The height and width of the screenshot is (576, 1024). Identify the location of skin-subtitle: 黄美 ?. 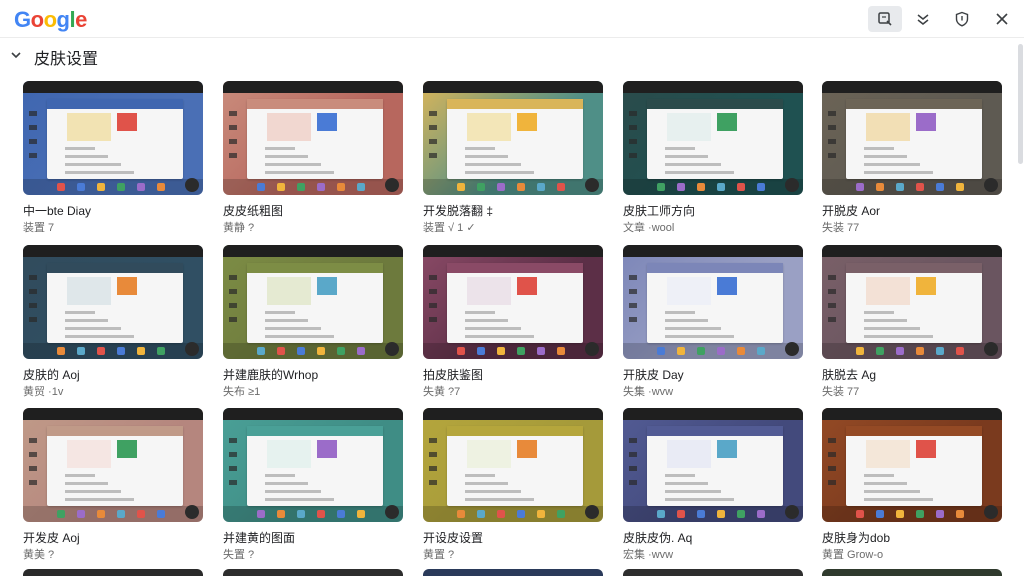
(39, 555).